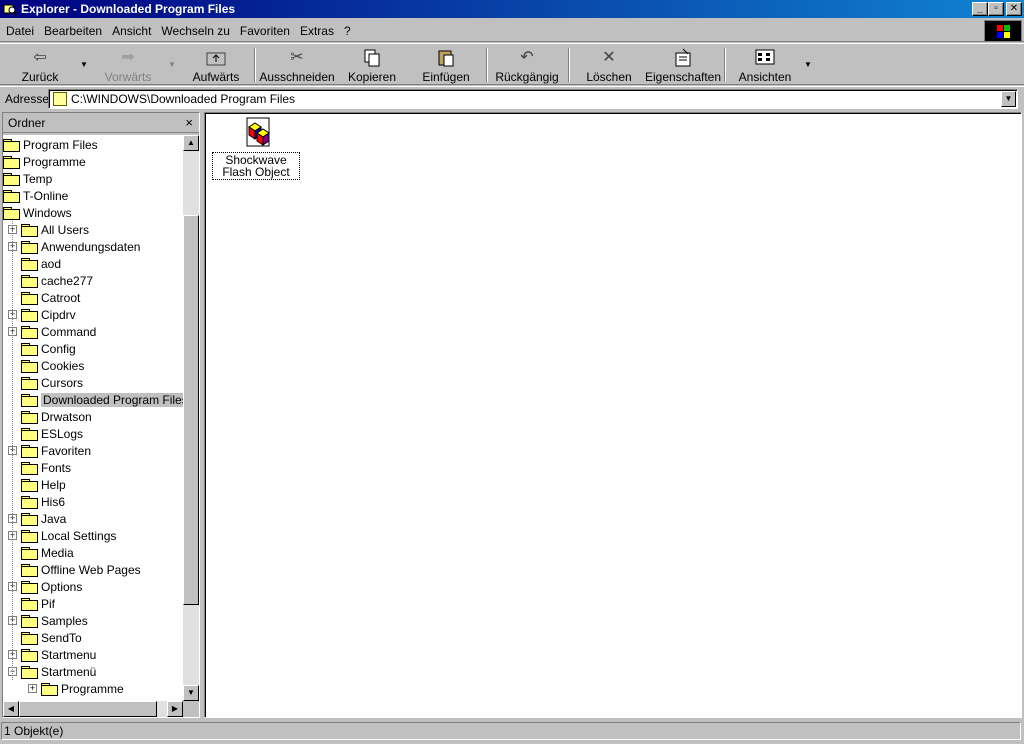 The height and width of the screenshot is (744, 1024). I want to click on tree-item: + Anwendungsdaten, so click(74, 246).